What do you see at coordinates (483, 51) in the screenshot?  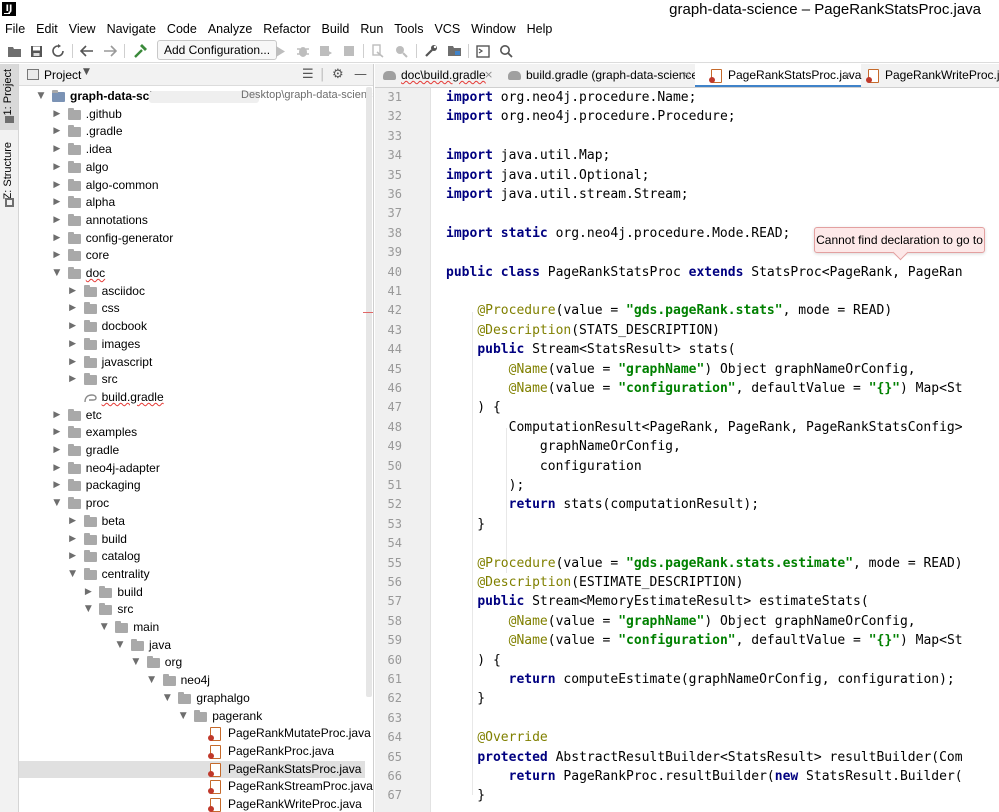 I see `terminal-icon` at bounding box center [483, 51].